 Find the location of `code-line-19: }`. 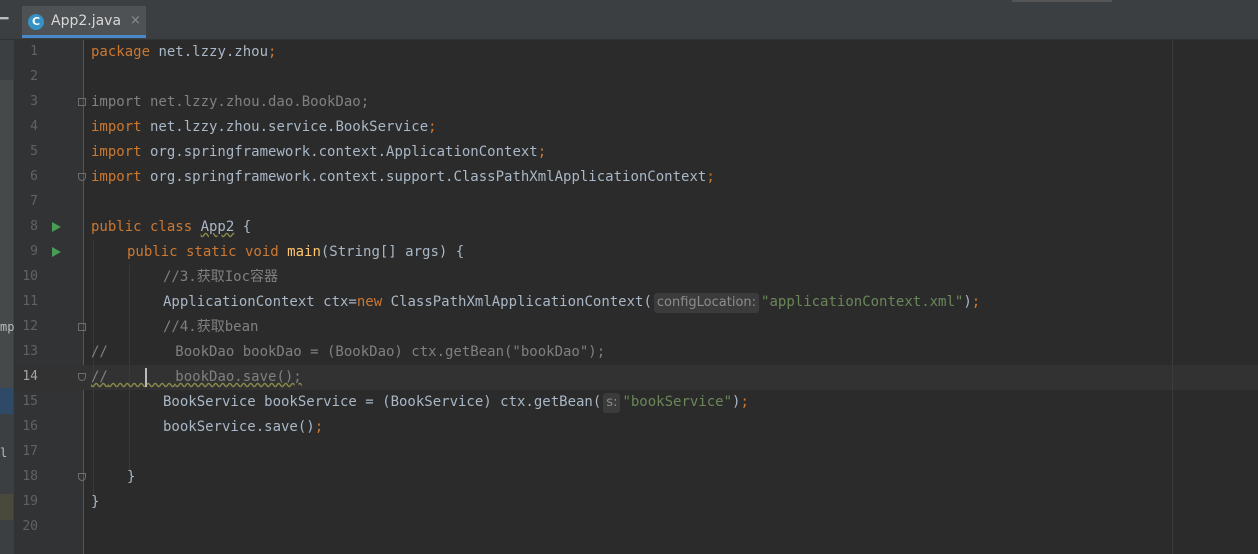

code-line-19: } is located at coordinates (95, 502).